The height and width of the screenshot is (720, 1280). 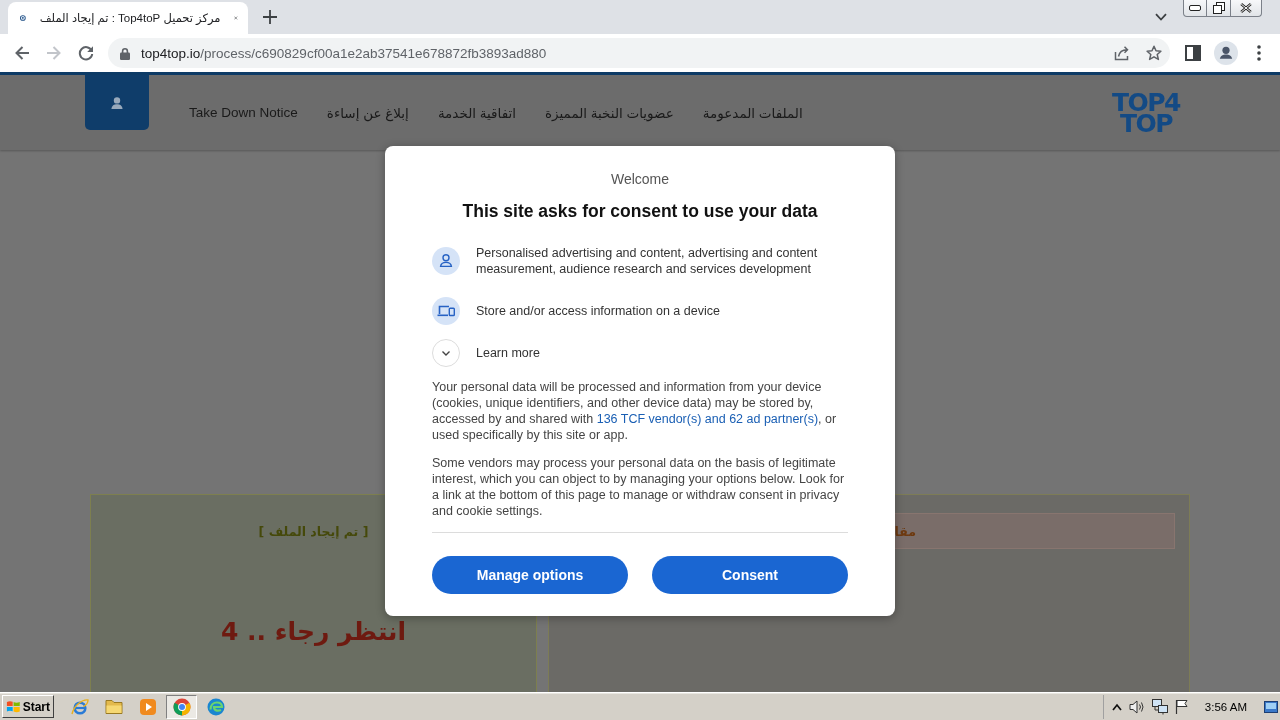 What do you see at coordinates (313, 532) in the screenshot?
I see `file-status: [ تم إيجاد الملف ]` at bounding box center [313, 532].